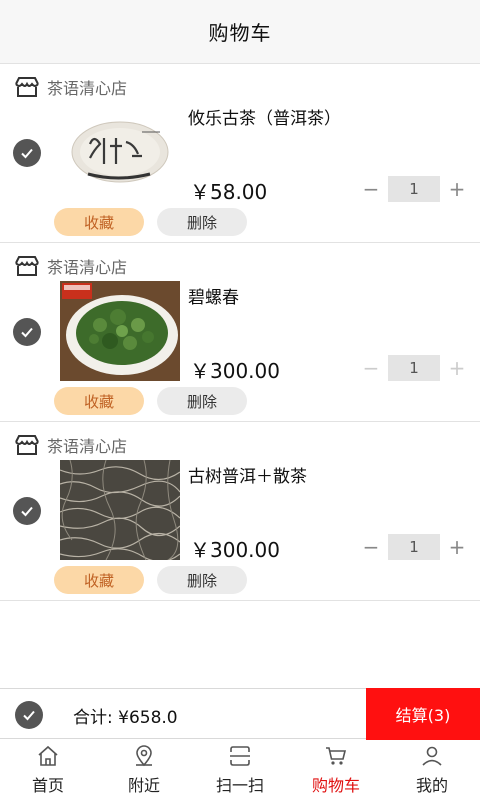  Describe the element at coordinates (240, 714) in the screenshot. I see `checkout-bar: 合计: ¥658.0 结算(3)` at that location.